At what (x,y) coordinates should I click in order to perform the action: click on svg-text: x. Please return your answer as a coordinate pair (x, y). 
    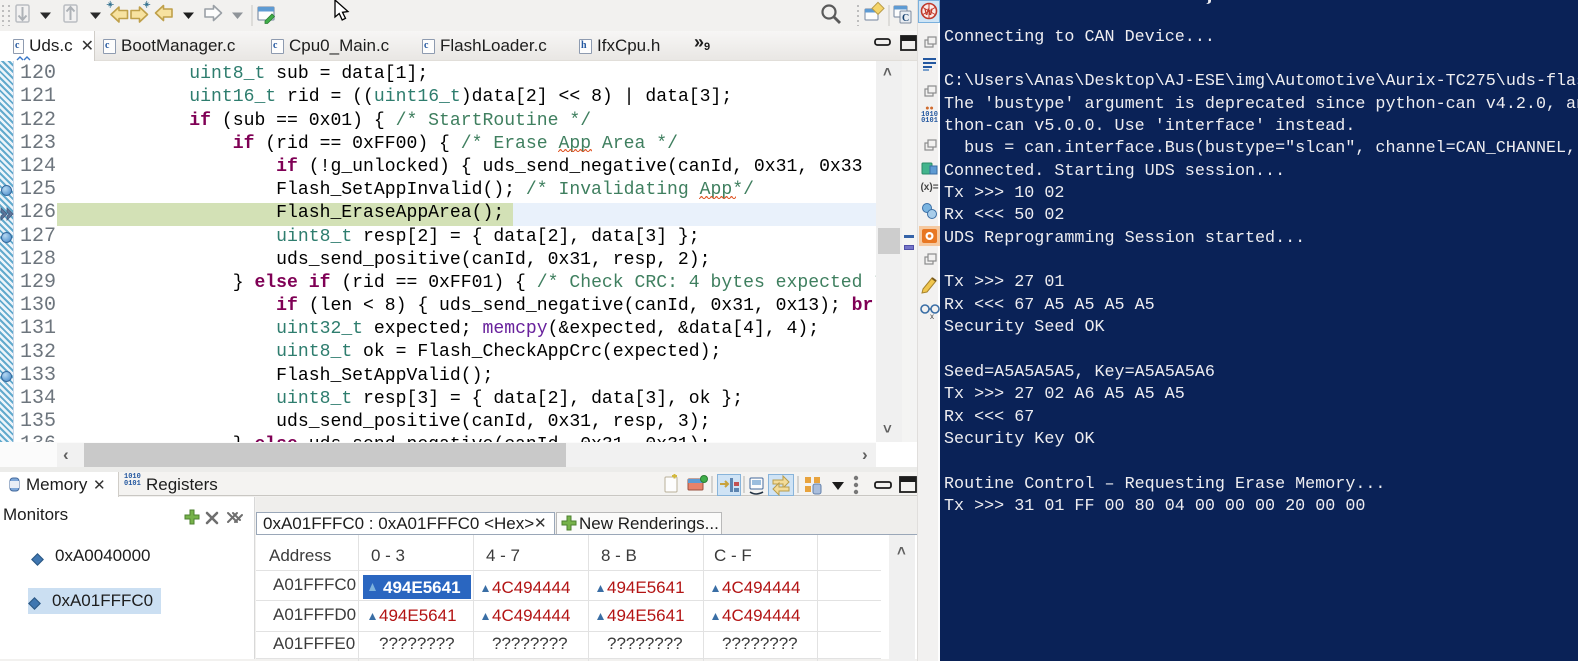
    Looking at the image, I should click on (932, 316).